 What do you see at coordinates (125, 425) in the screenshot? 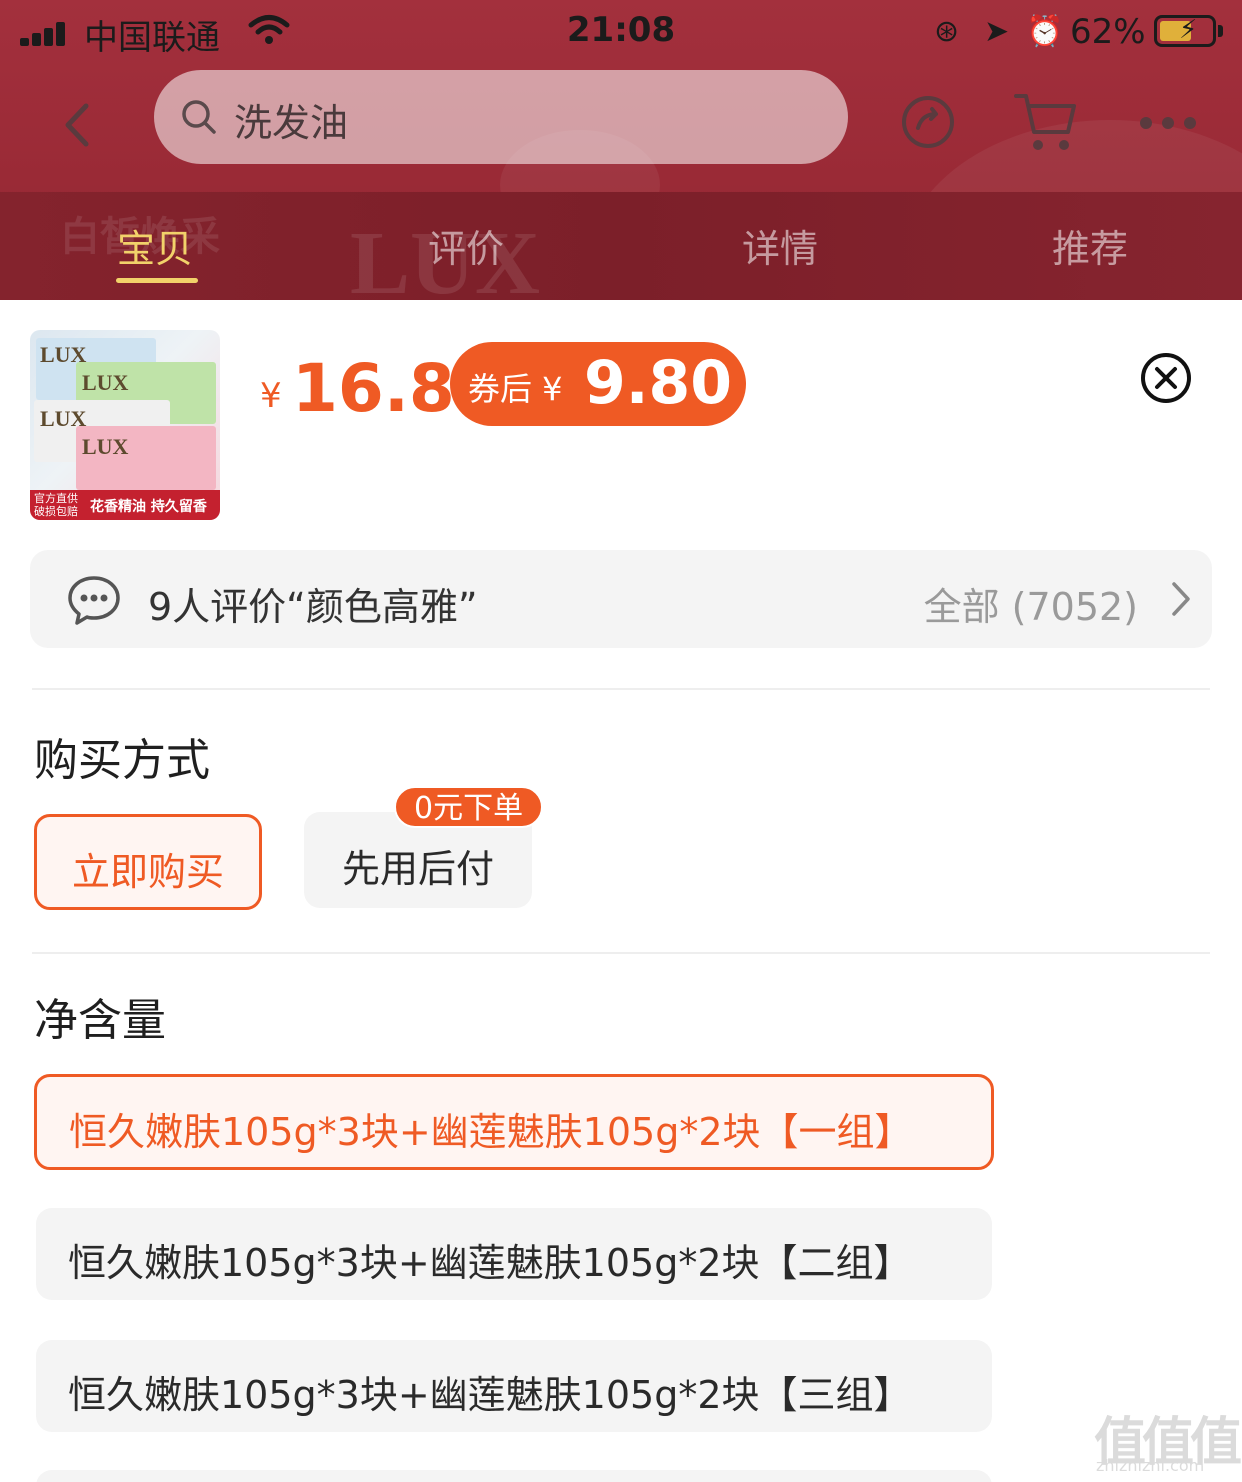
I see `product-thumbnail: LUX LUX LUX LUX 官方直供 破损包赔 花香精油 持久留香` at bounding box center [125, 425].